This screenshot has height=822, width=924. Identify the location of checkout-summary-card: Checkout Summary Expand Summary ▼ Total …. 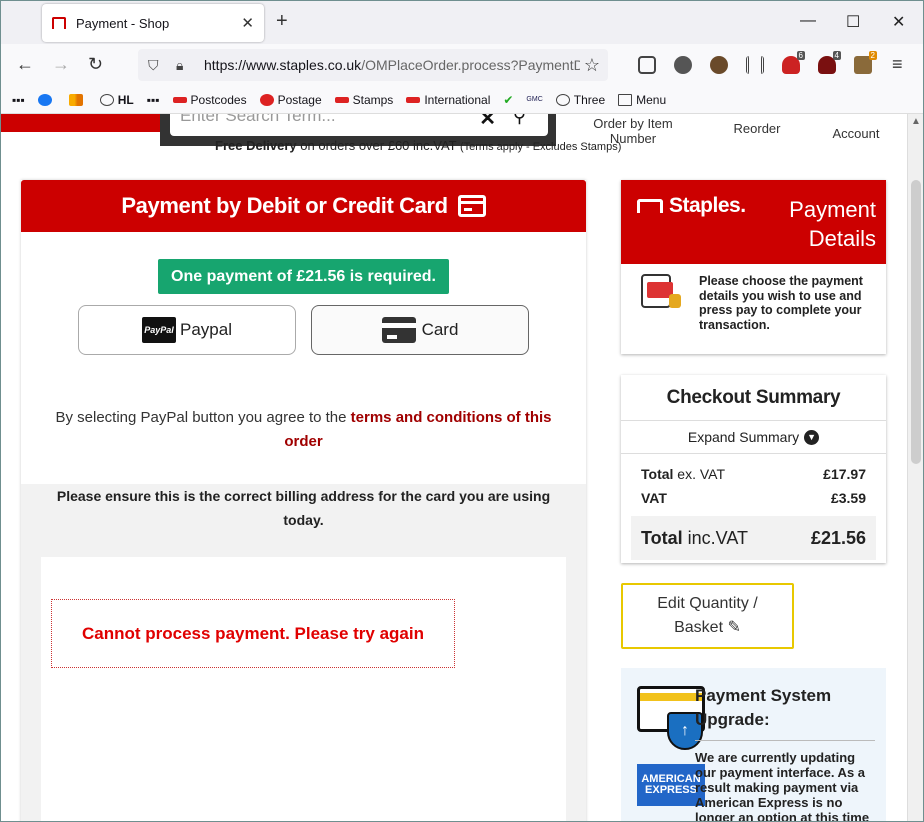
(753, 469).